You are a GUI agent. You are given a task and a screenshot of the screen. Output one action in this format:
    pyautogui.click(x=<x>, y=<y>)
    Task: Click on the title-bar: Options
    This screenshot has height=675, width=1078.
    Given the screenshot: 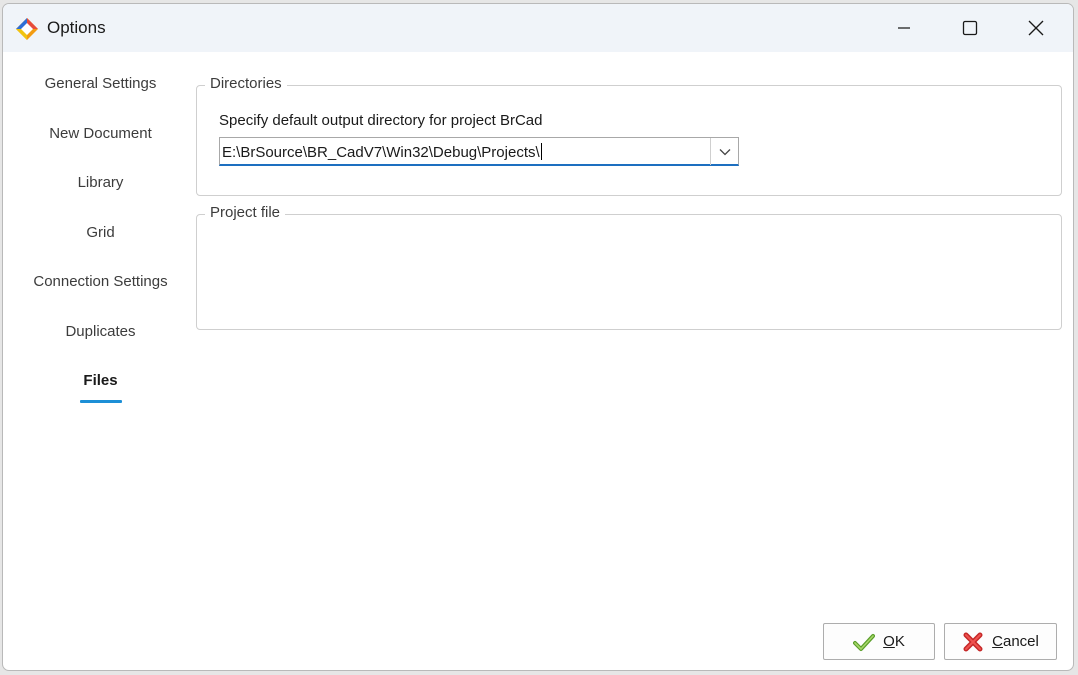 What is the action you would take?
    pyautogui.click(x=538, y=28)
    